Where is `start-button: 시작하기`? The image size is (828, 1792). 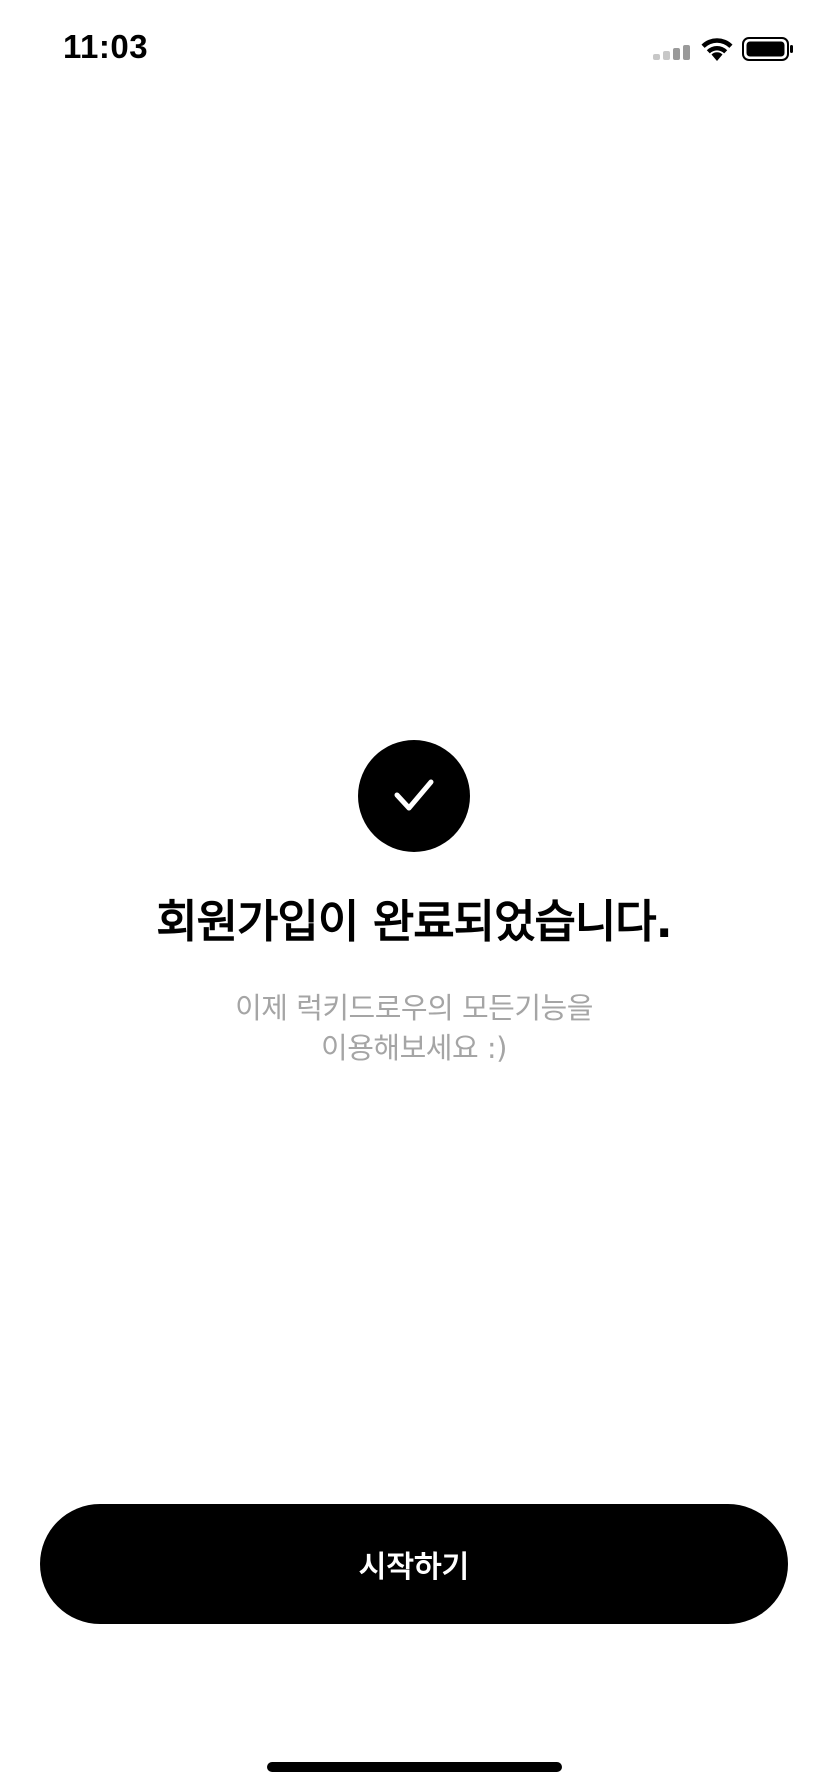
start-button: 시작하기 is located at coordinates (414, 1564).